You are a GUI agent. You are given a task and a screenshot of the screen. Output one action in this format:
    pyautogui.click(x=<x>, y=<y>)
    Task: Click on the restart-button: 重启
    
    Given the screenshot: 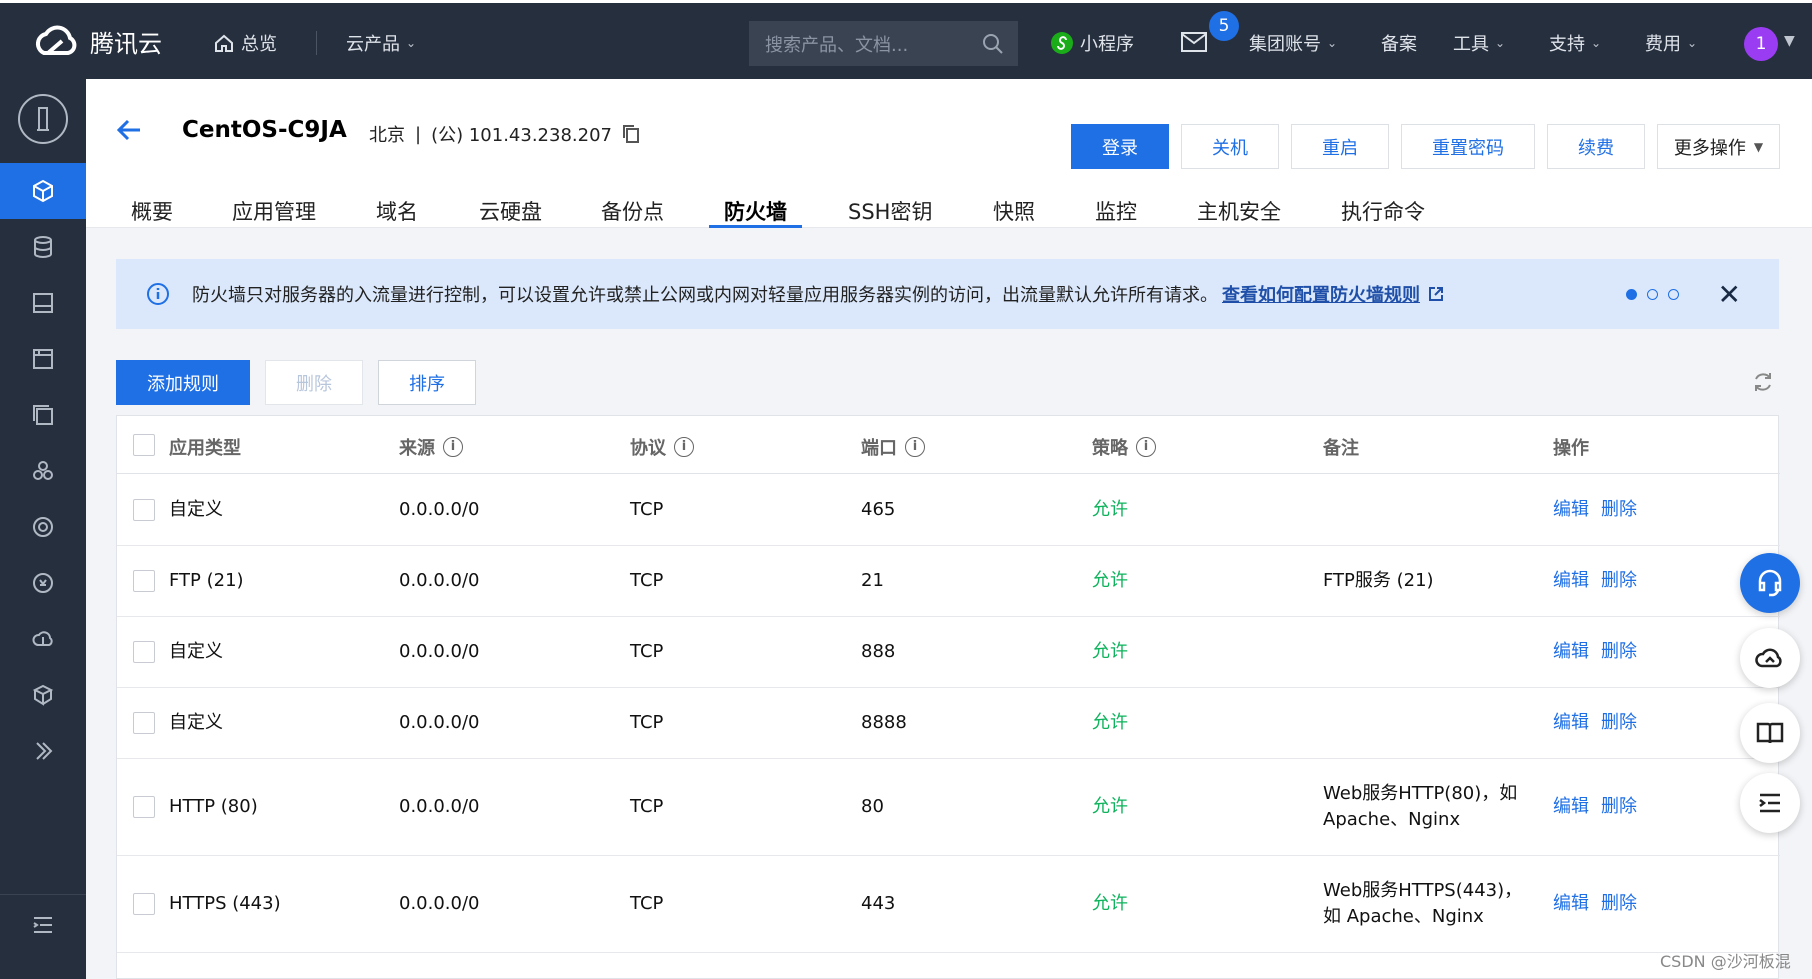 What is the action you would take?
    pyautogui.click(x=1340, y=146)
    